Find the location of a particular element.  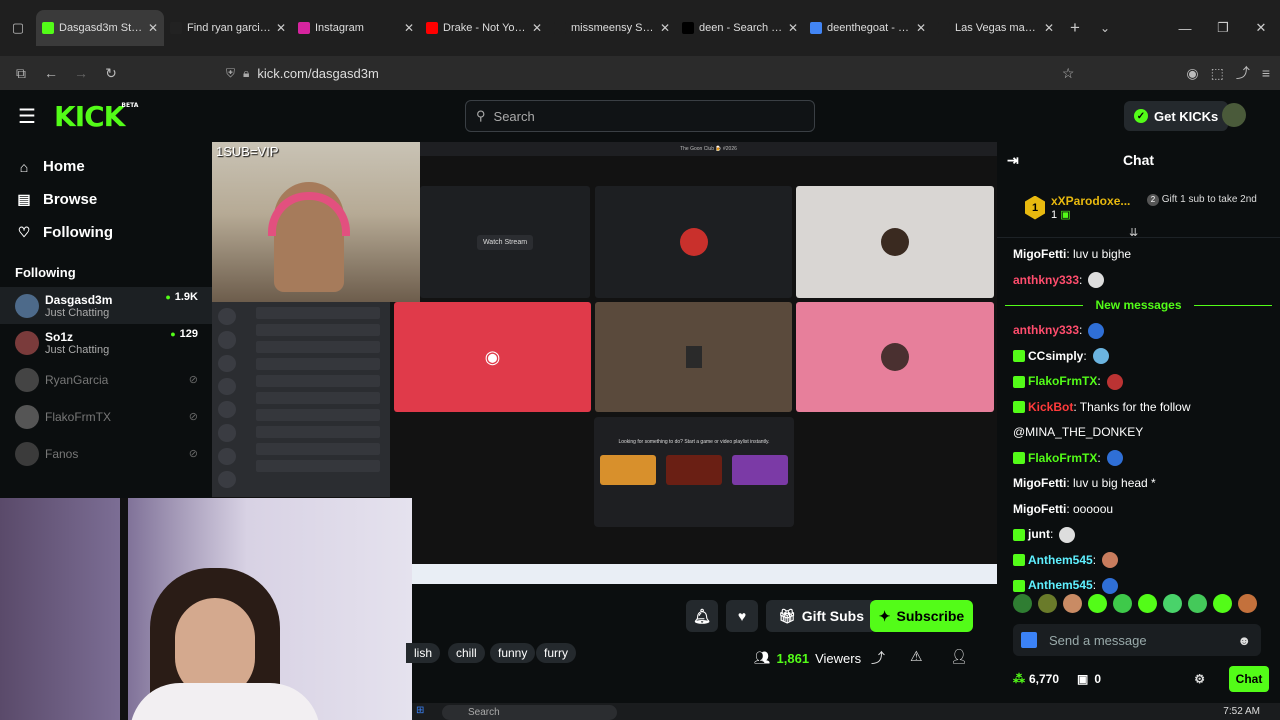

profile-card-icon: 👤︎ is located at coordinates (959, 656).